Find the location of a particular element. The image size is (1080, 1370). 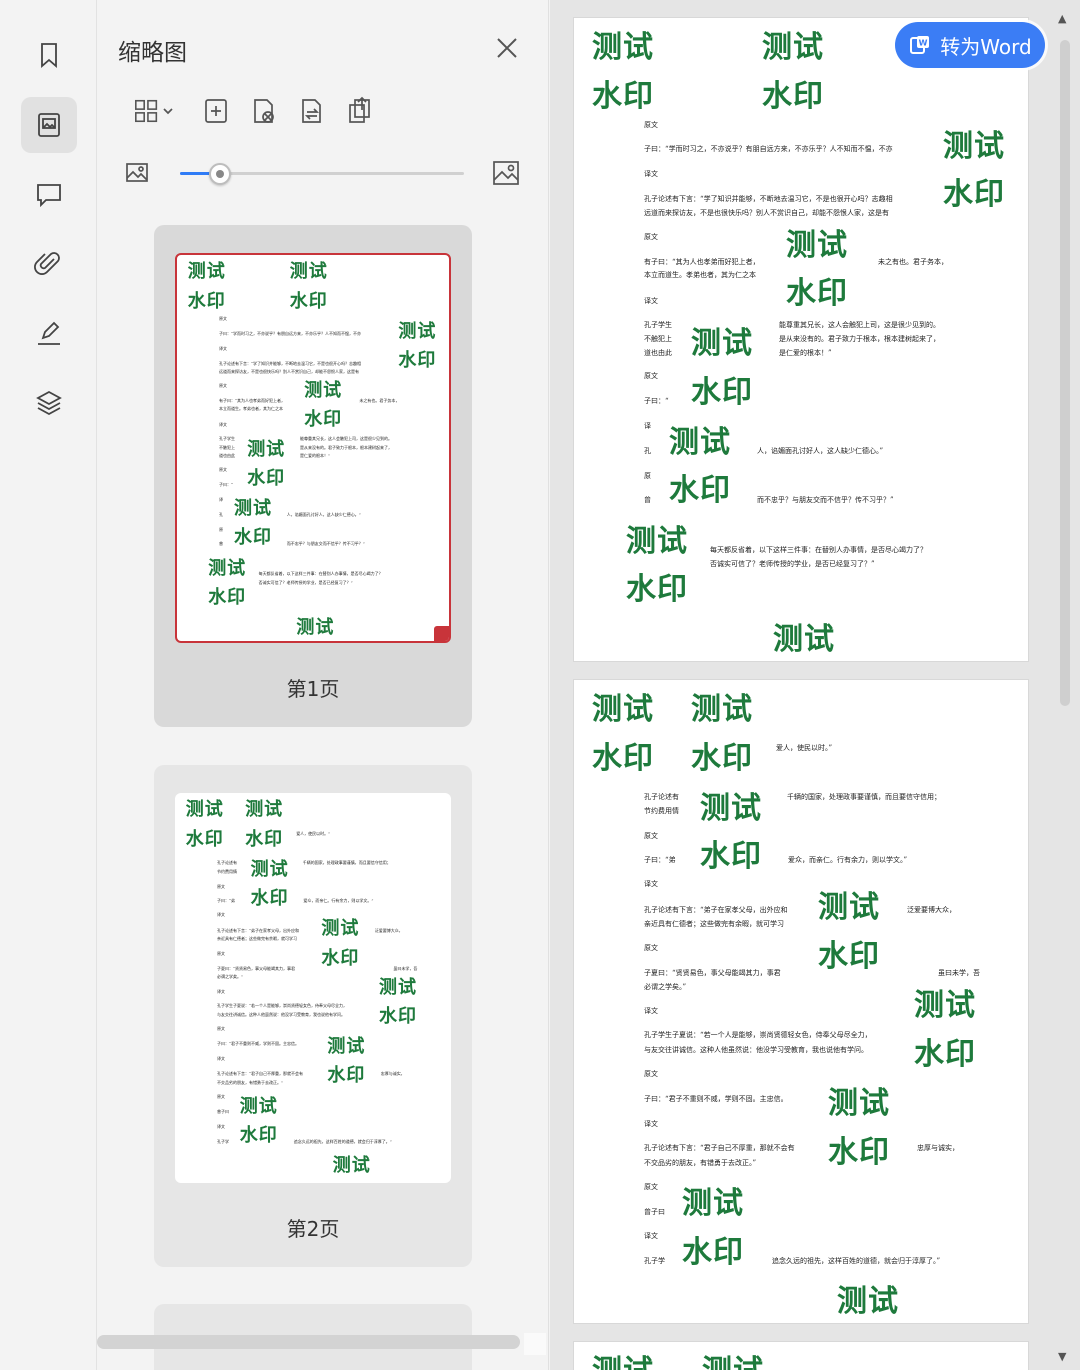

document-text-line: 子曰：“ is located at coordinates (226, 484).